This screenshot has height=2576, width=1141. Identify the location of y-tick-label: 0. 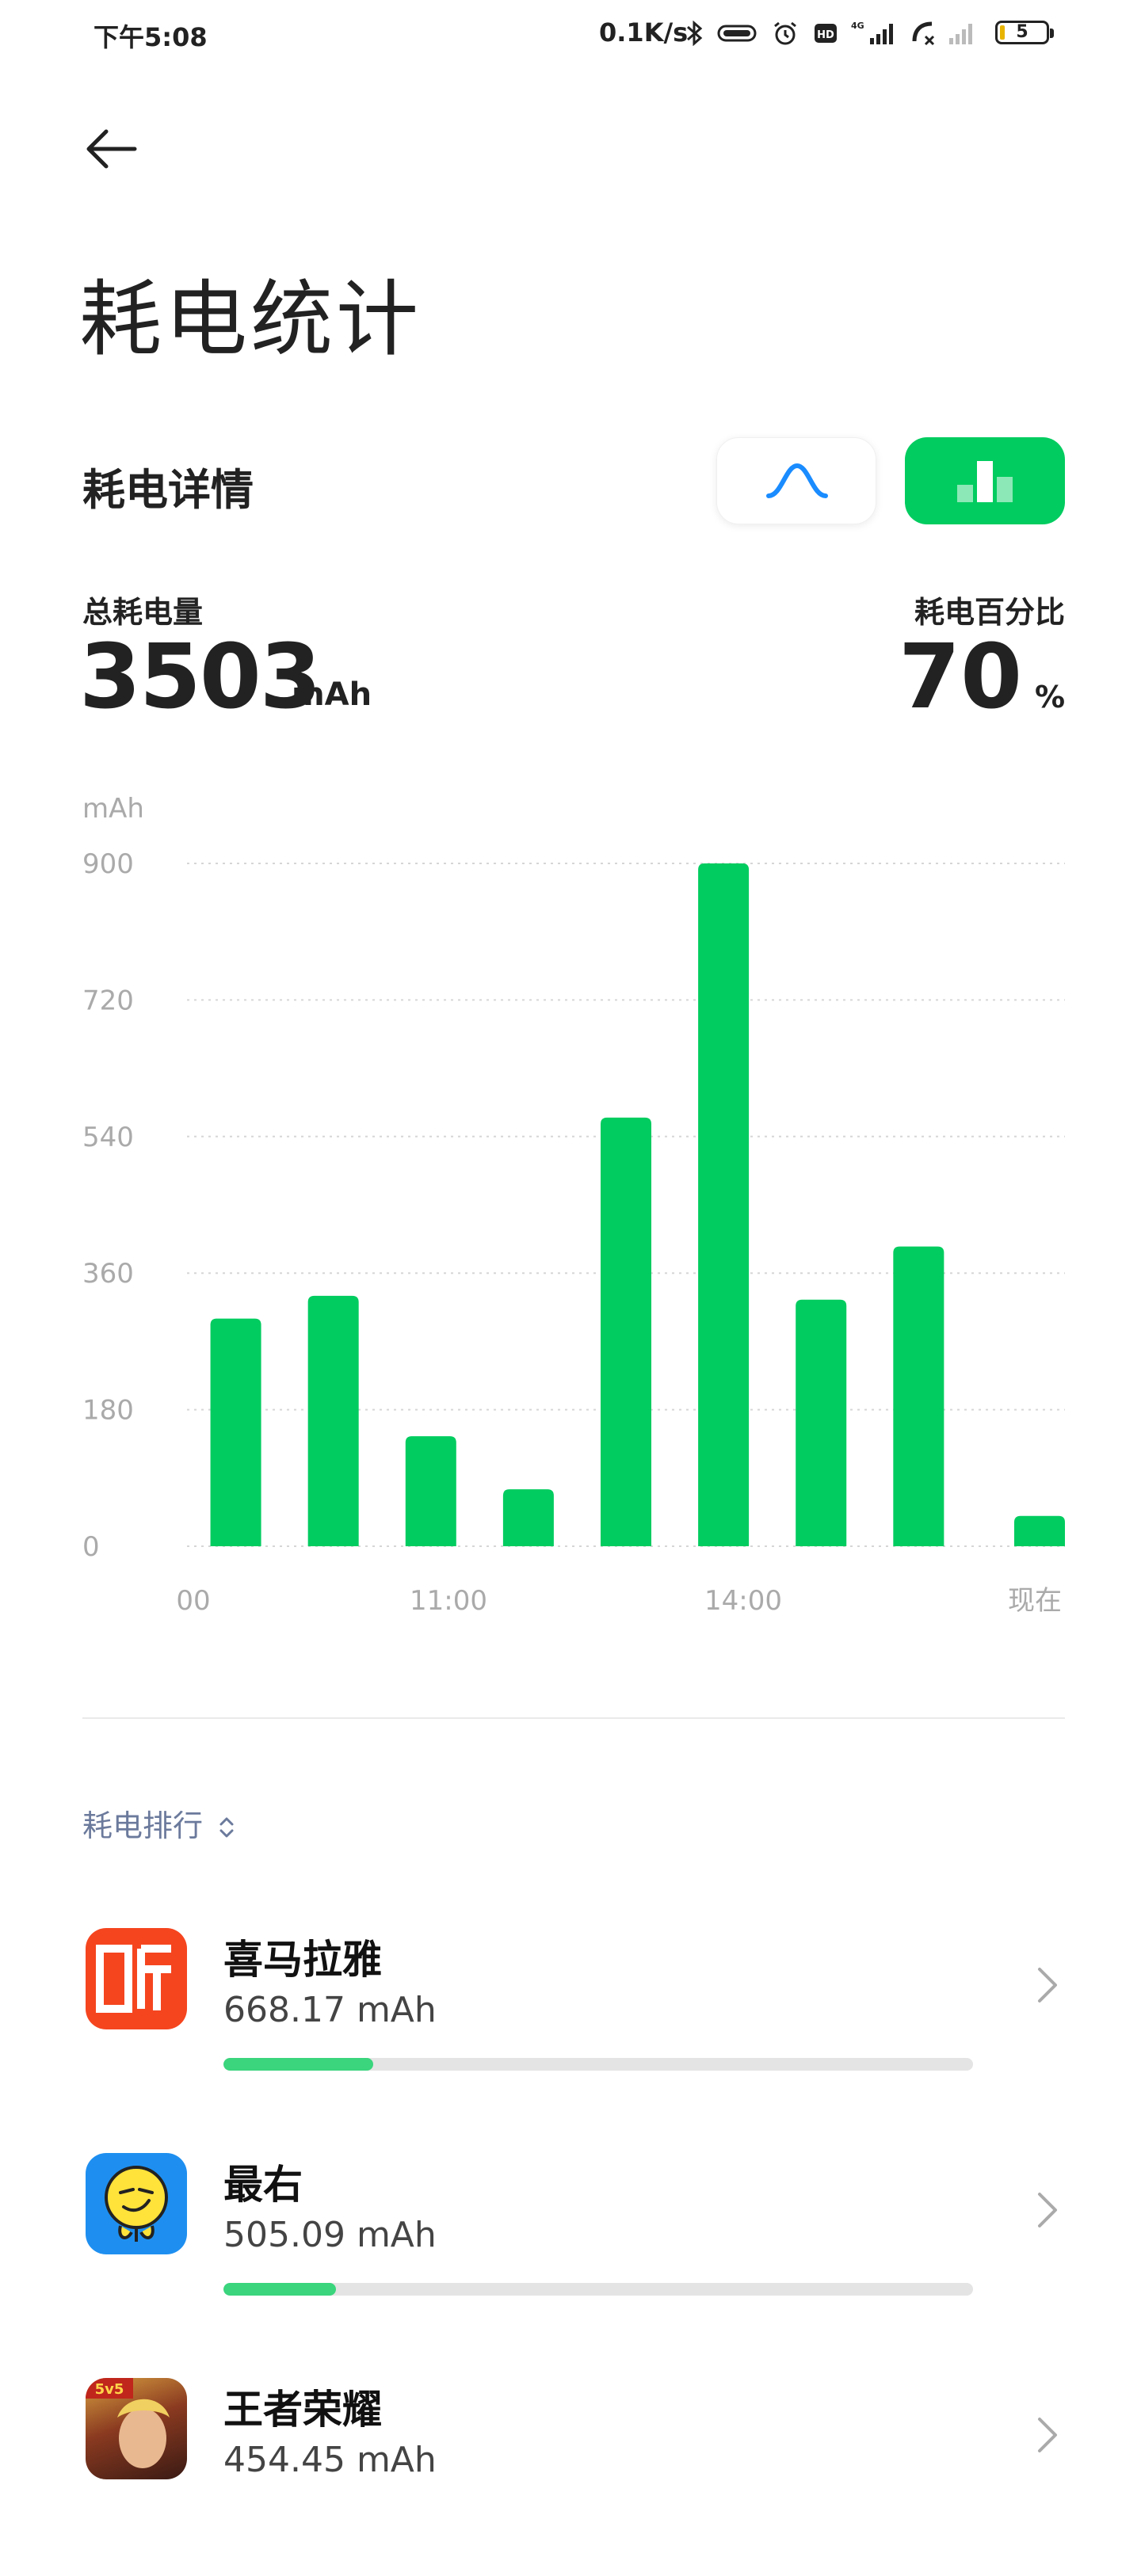
(91, 1547).